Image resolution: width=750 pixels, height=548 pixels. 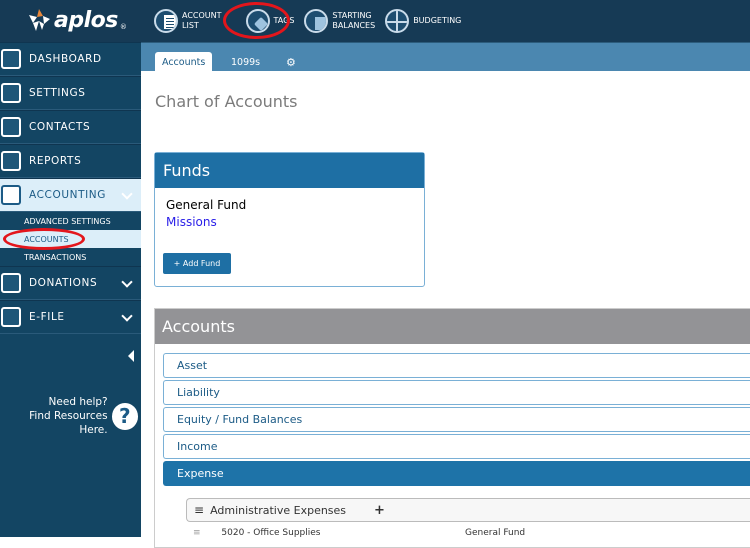 What do you see at coordinates (57, 93) in the screenshot?
I see `sidebar-item-label: SETTINGS` at bounding box center [57, 93].